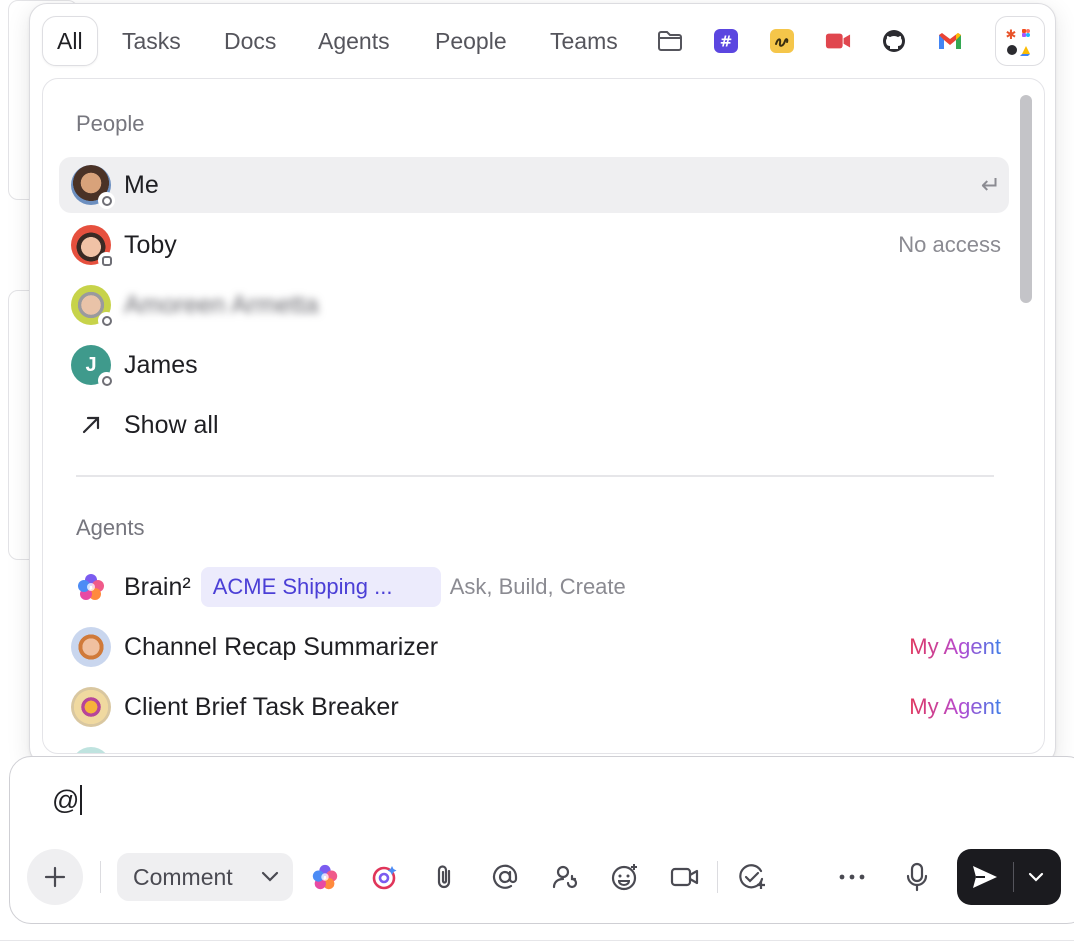  What do you see at coordinates (141, 184) in the screenshot?
I see `person-name: Me` at bounding box center [141, 184].